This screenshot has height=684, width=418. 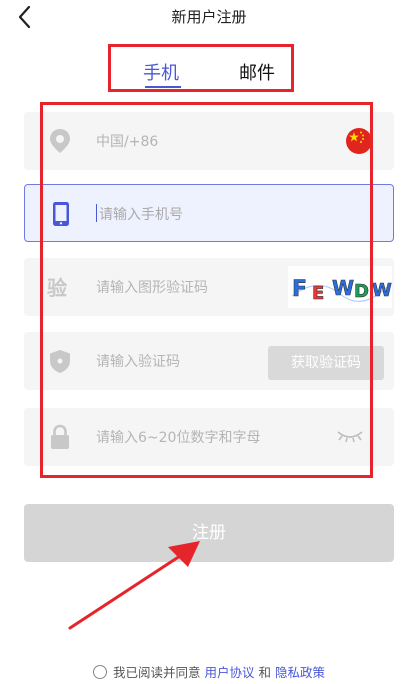 What do you see at coordinates (163, 87) in the screenshot?
I see `tab-active-underline` at bounding box center [163, 87].